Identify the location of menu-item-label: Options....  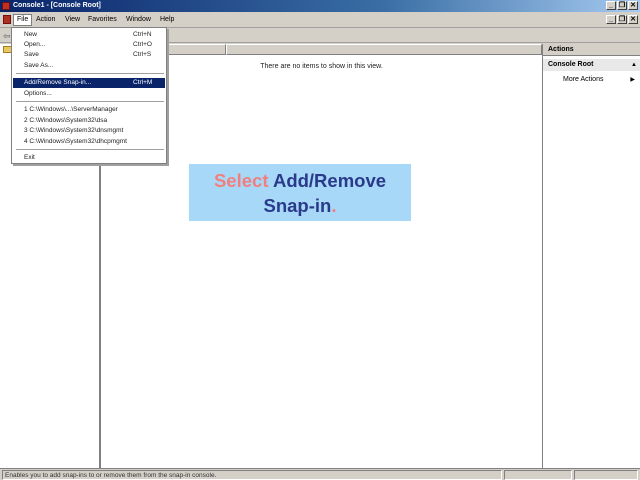
(38, 93).